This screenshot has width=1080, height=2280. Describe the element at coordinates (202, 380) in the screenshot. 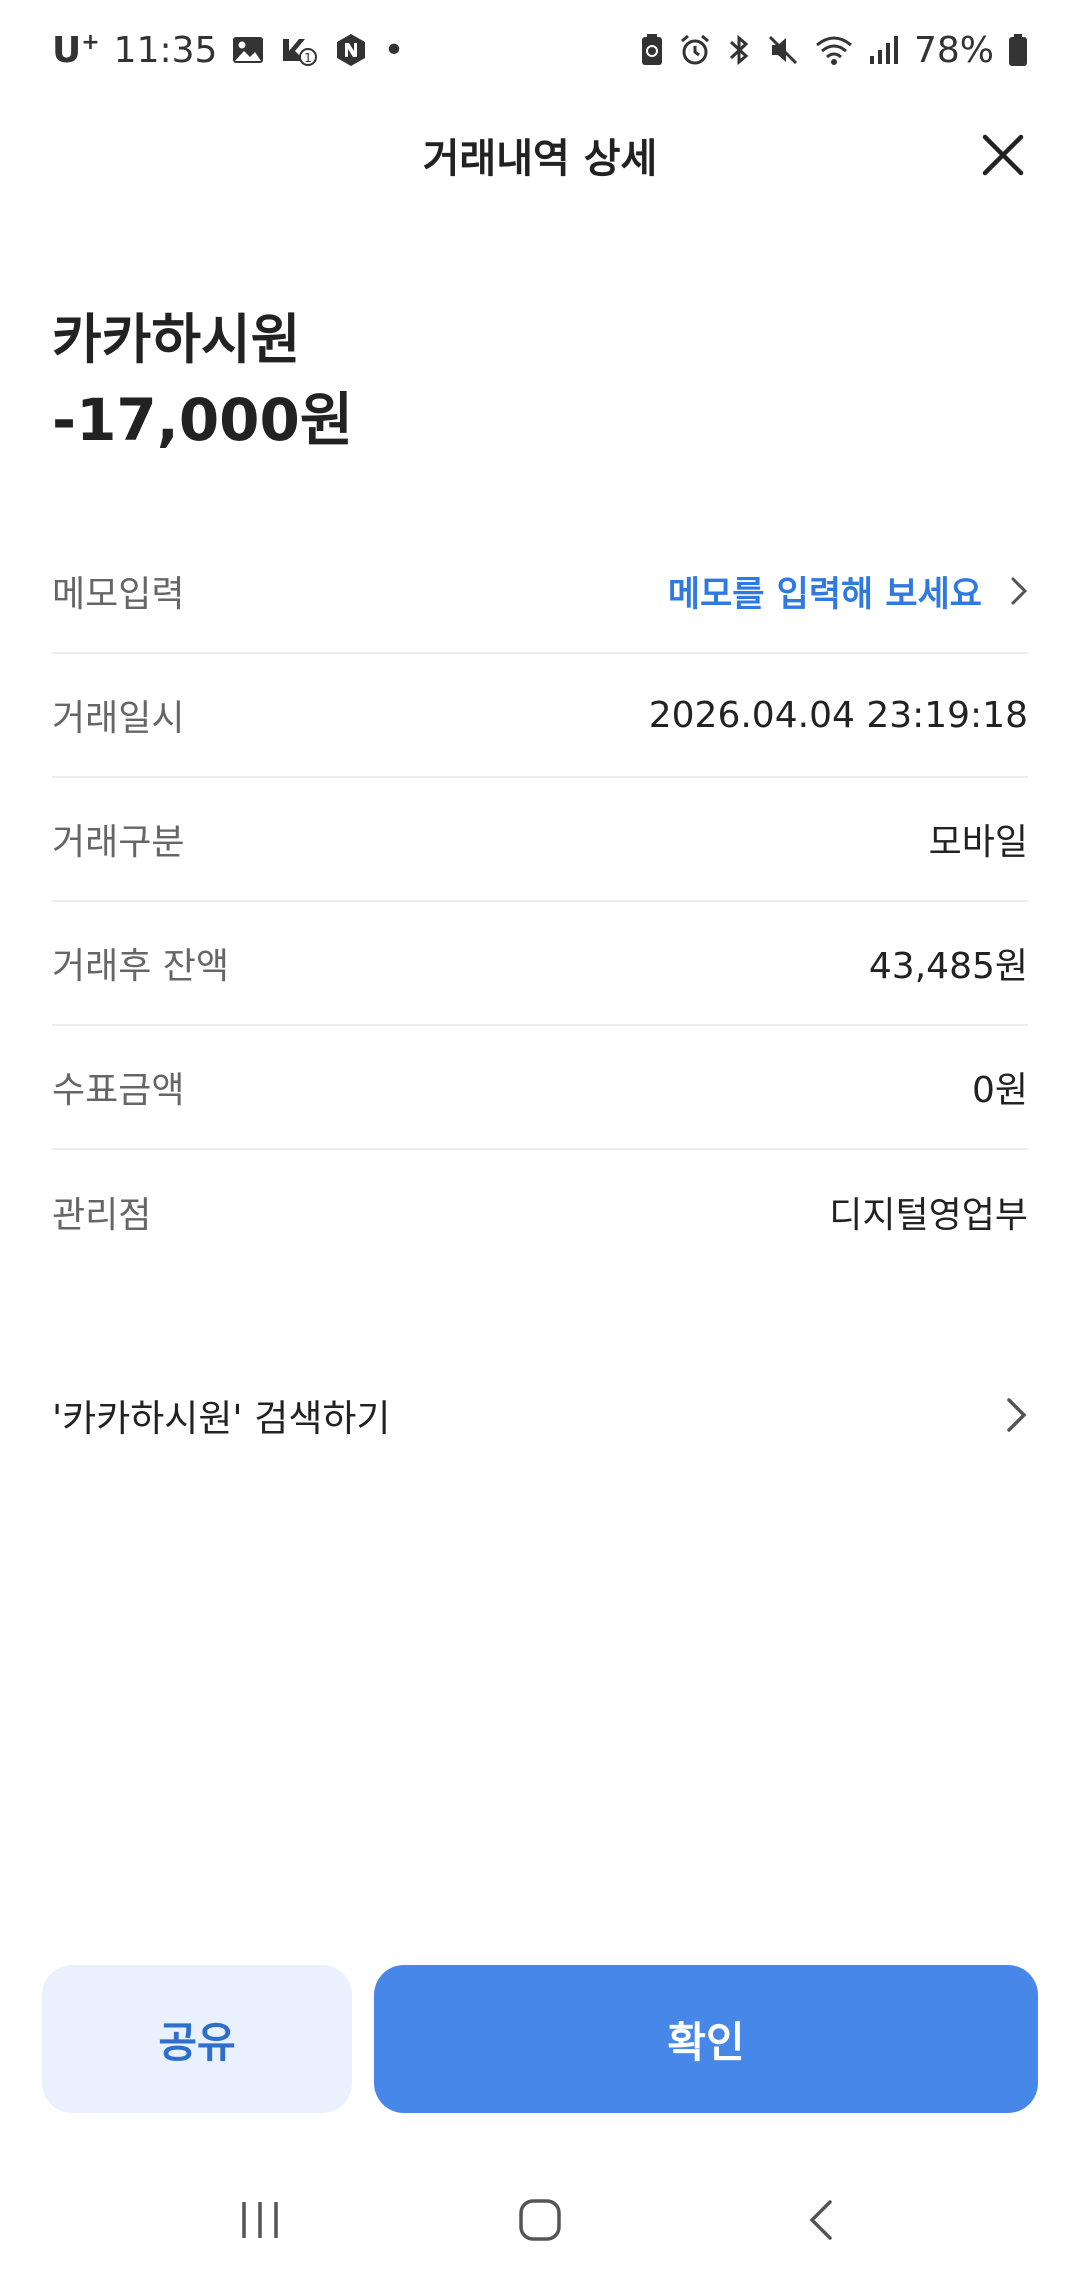

I see `transaction-summary: 카카하시원 -17,000원` at that location.